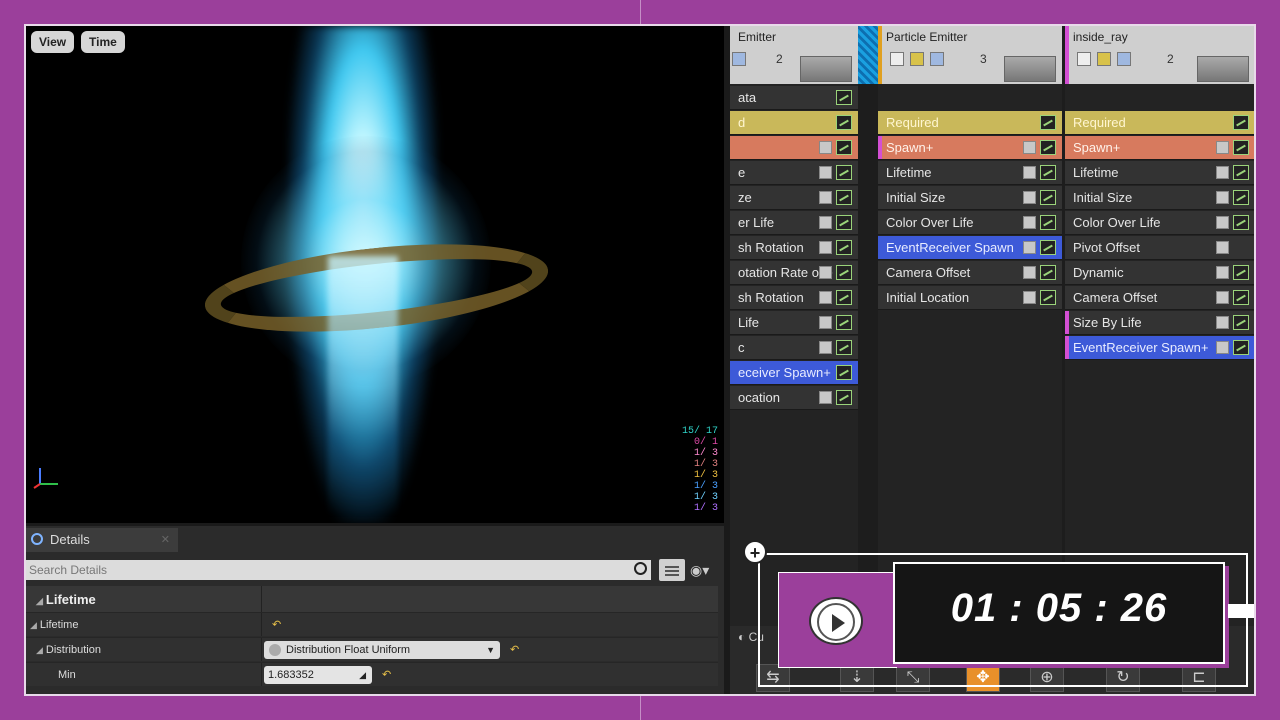 The height and width of the screenshot is (720, 1280). Describe the element at coordinates (372, 599) in the screenshot. I see `category-lifetime: ◢ Lifetime` at that location.